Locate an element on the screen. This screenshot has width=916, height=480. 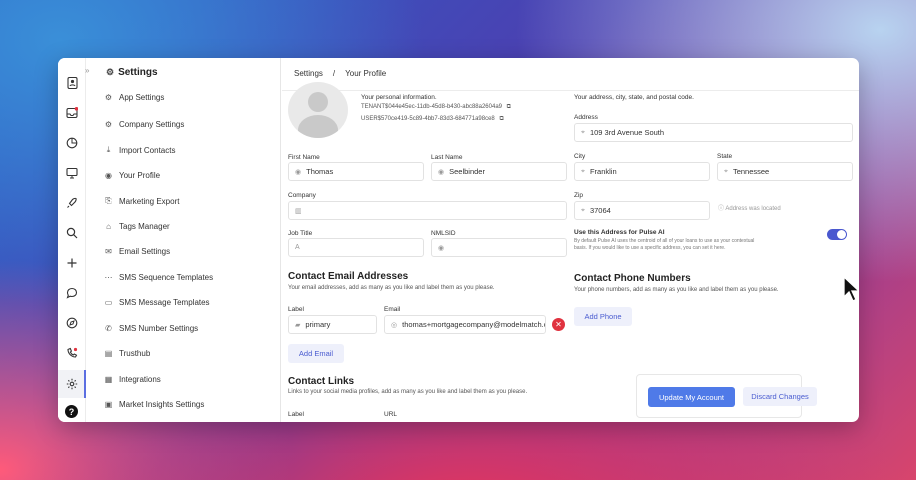
city-field: ⌖ Franklin is located at coordinates (642, 171).